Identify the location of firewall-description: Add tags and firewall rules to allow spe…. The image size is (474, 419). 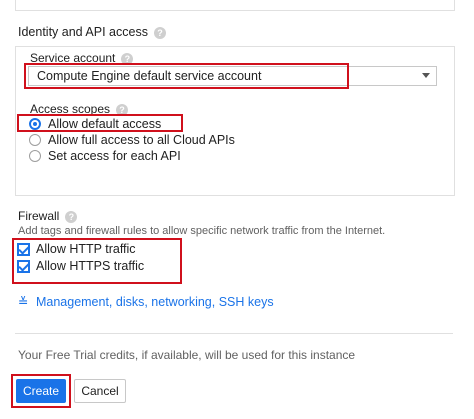
(202, 231).